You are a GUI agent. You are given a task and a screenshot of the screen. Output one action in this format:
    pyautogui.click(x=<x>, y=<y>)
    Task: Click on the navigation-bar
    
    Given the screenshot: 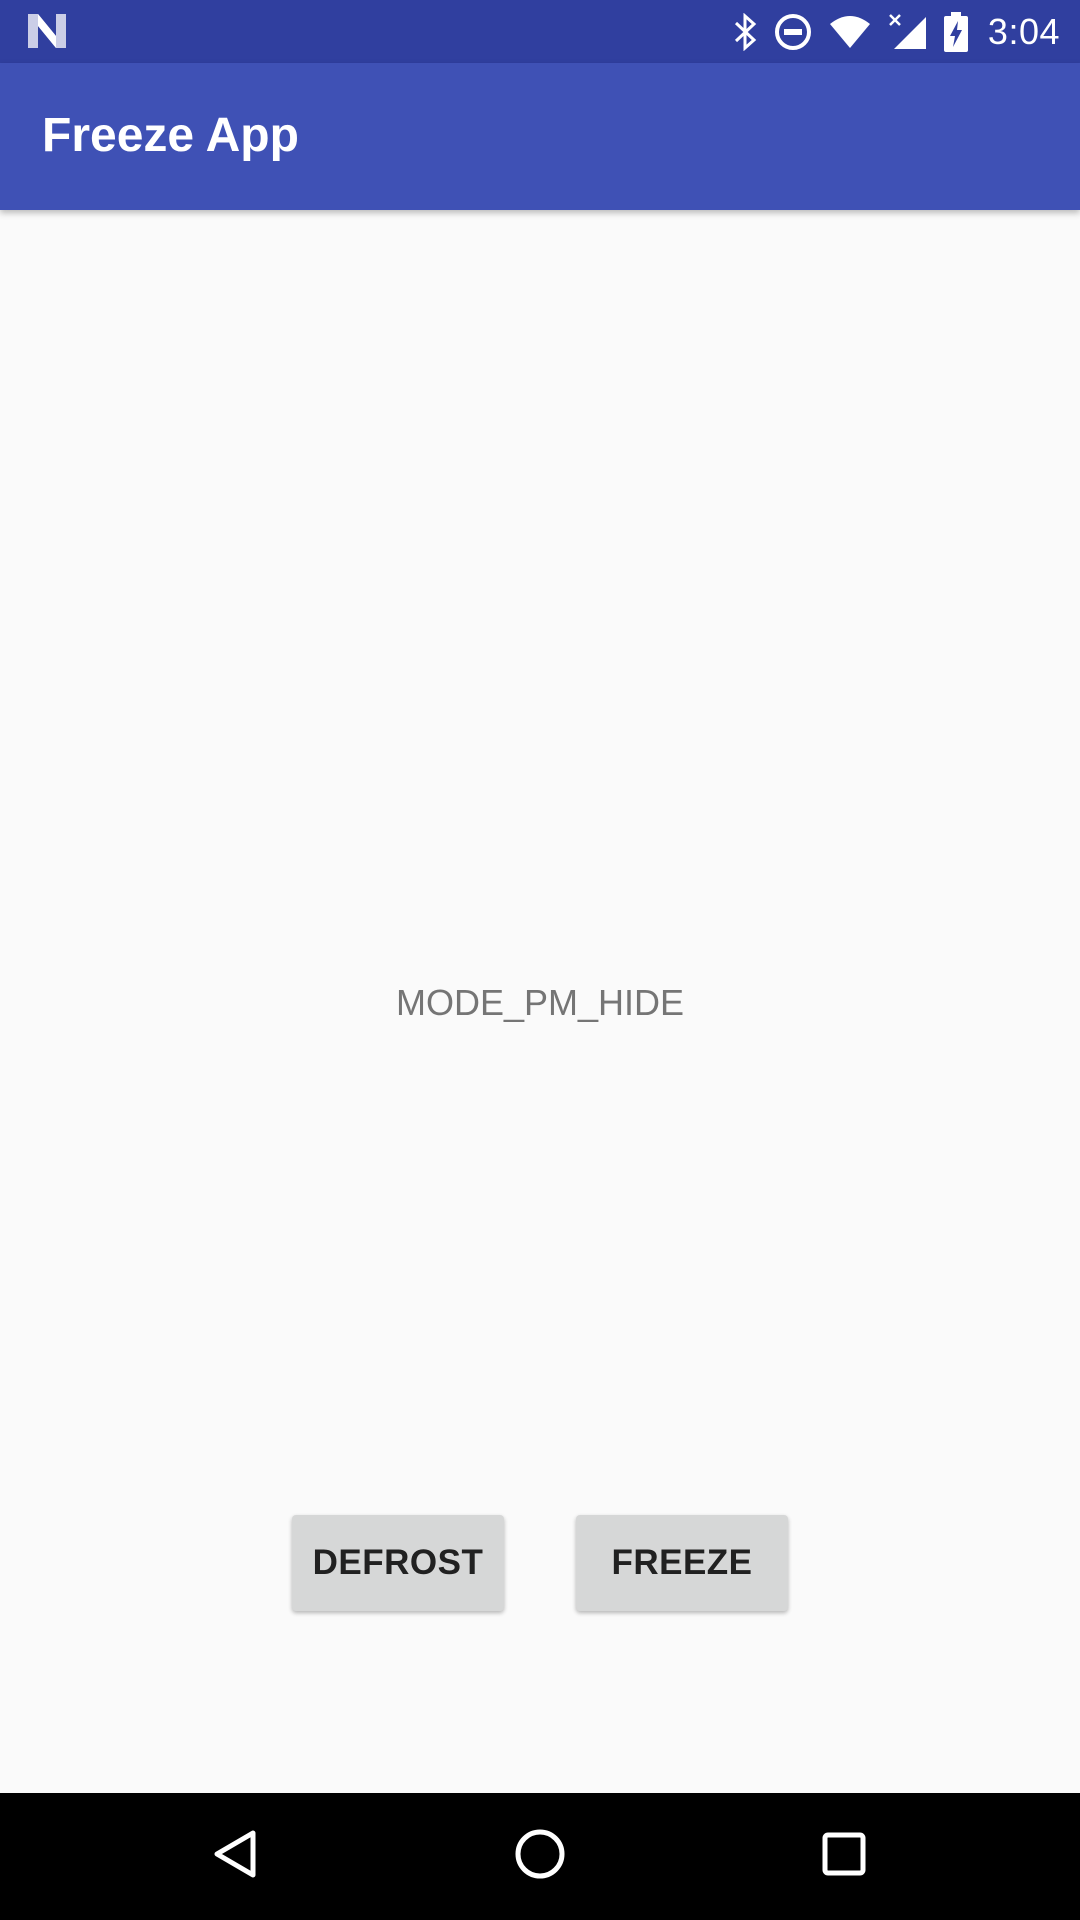 What is the action you would take?
    pyautogui.click(x=540, y=1856)
    